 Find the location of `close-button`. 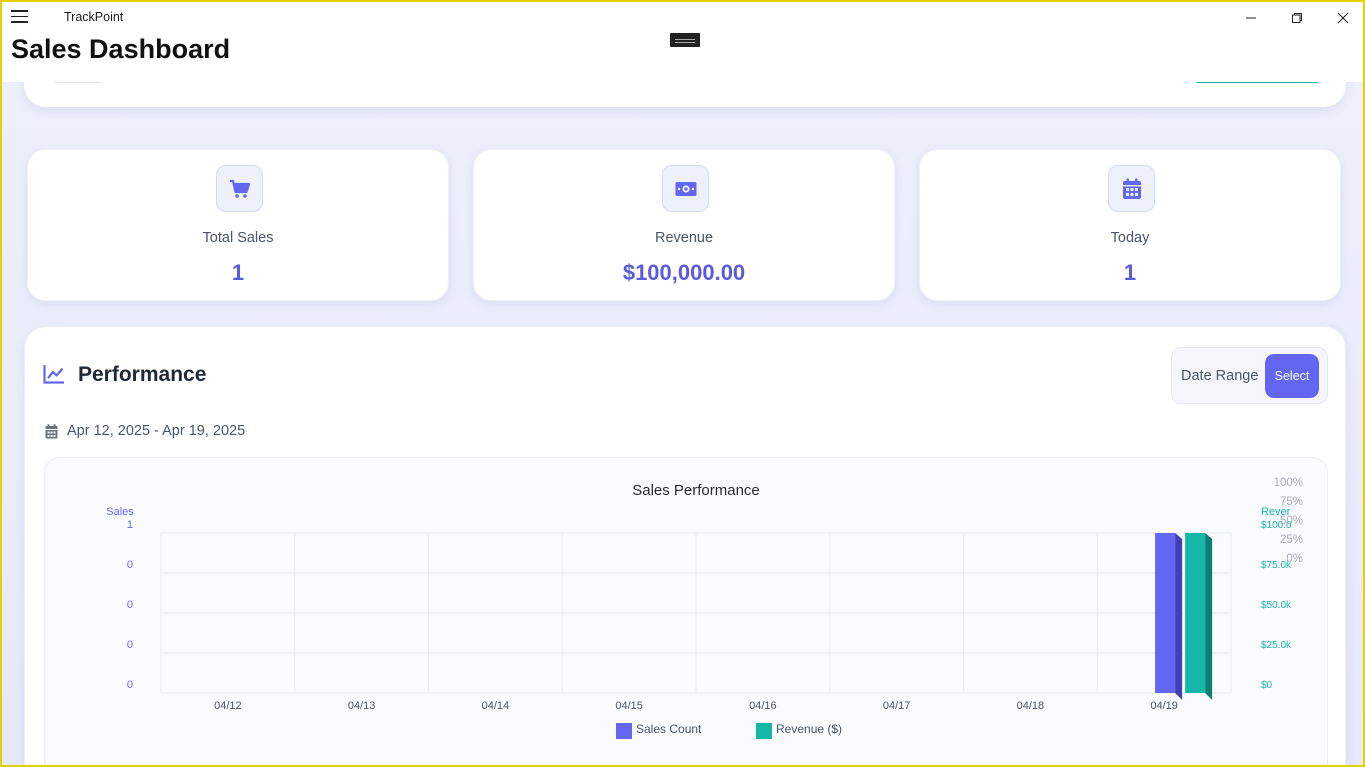

close-button is located at coordinates (1341, 18).